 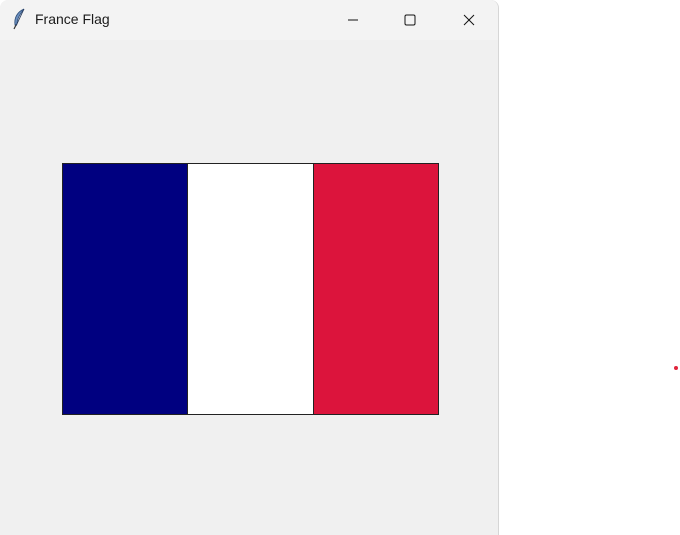 What do you see at coordinates (249, 20) in the screenshot?
I see `title-bar: France Flag` at bounding box center [249, 20].